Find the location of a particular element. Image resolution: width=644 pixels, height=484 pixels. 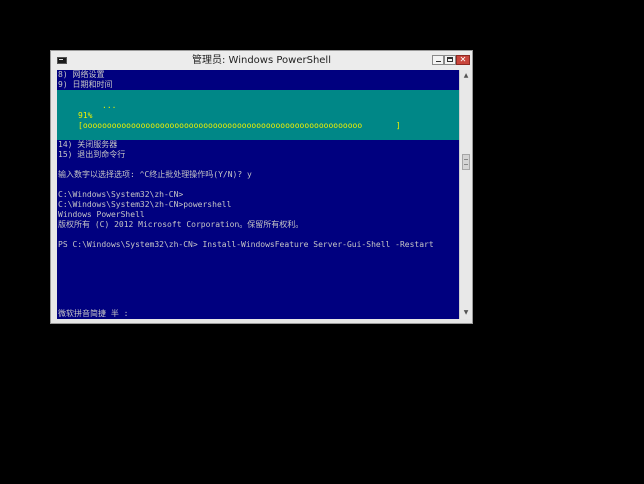

ime-status-bar: 微软拼音简捷 半 : is located at coordinates (93, 314).